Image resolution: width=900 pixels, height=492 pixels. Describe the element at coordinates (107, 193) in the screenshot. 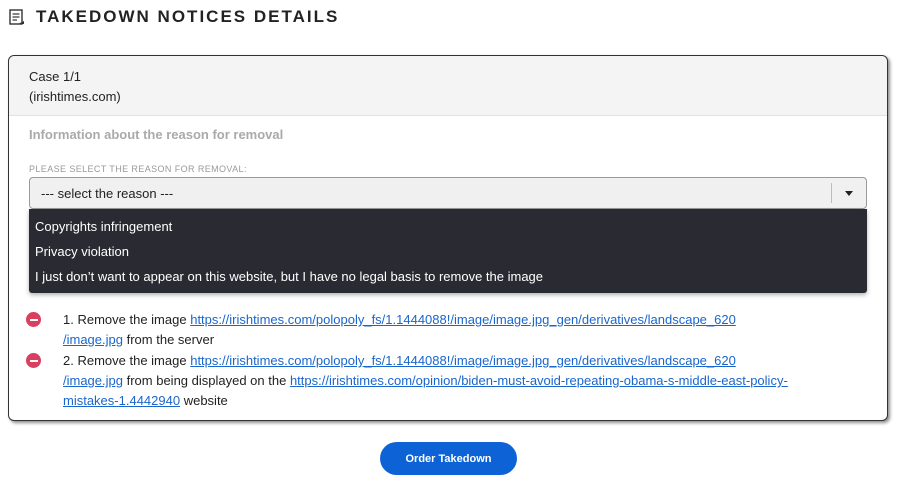

I see `reason-select-value: --- select the reason ---` at that location.